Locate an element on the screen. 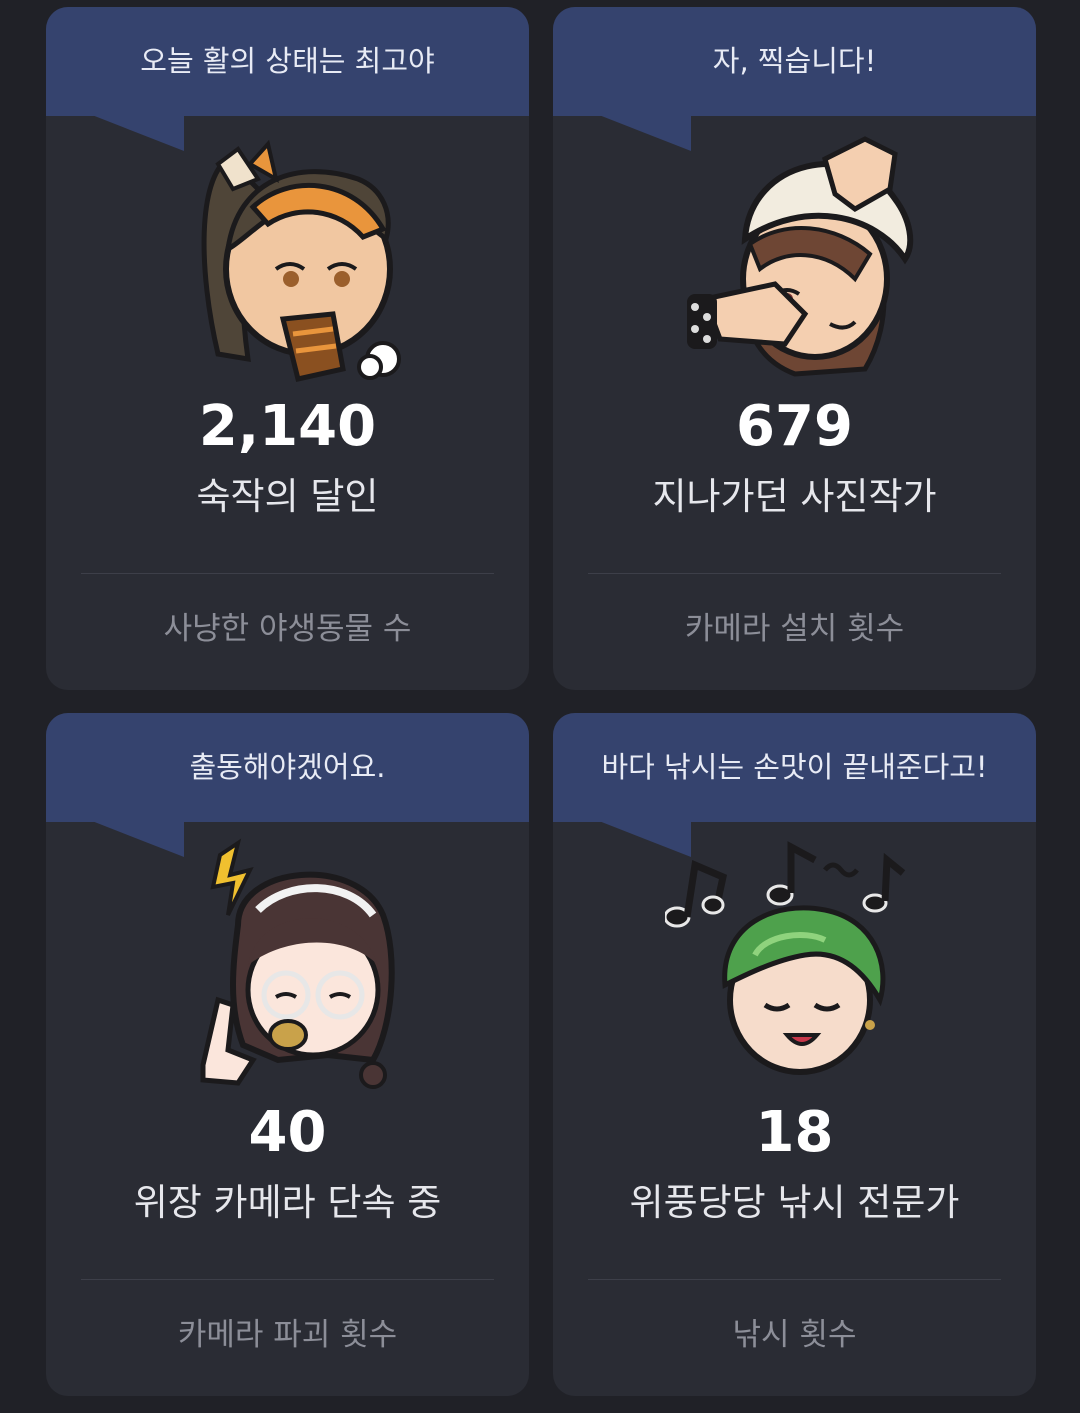 Image resolution: width=1080 pixels, height=1413 pixels. achievement-metric-label: 낚시 횟수 is located at coordinates (794, 1335).